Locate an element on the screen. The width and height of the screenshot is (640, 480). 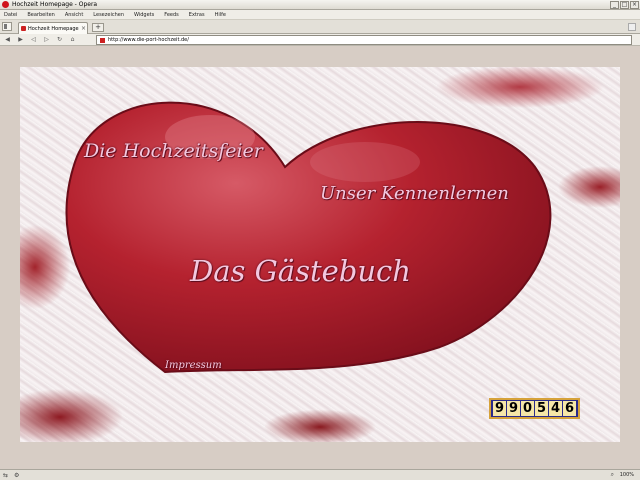
favicon-icon is located at coordinates (23, 28).